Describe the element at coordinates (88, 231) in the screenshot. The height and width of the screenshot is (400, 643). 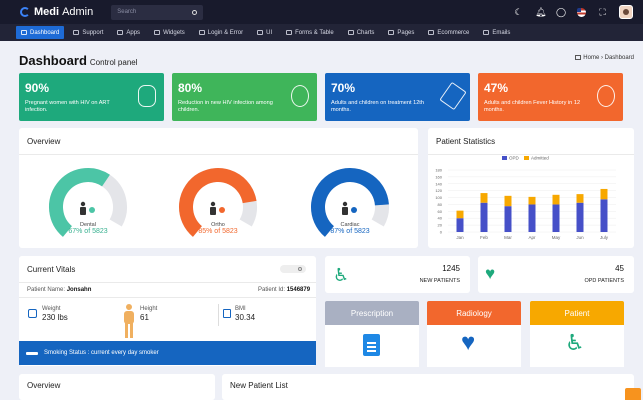
I see `gauge-value-dental: 67% of 5823` at that location.